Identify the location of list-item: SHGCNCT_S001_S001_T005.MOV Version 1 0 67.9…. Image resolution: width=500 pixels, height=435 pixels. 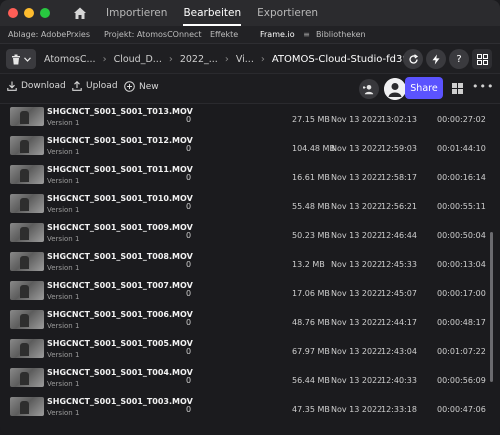
(250, 350).